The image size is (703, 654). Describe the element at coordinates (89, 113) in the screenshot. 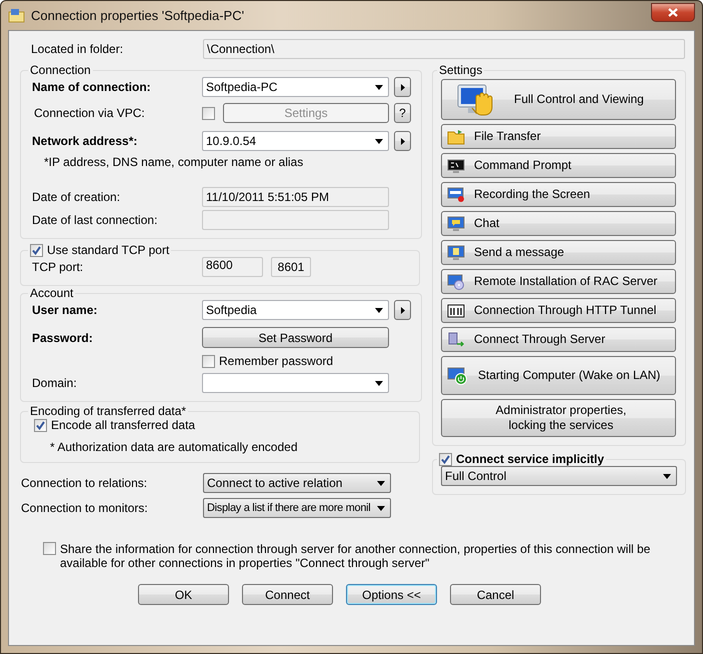

I see `field-label: Connection via VPC:` at that location.